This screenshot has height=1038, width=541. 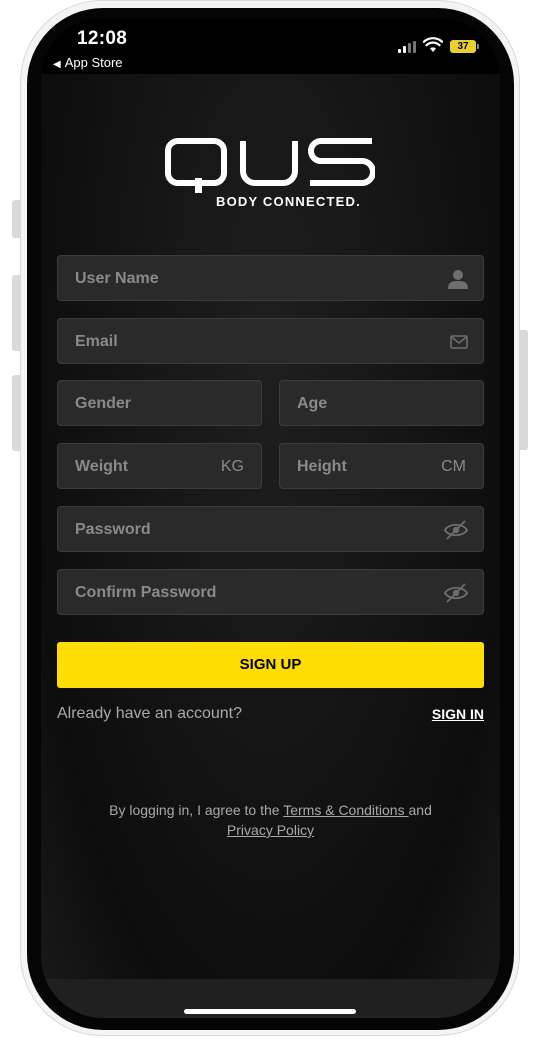 I want to click on back-to-app-store-link: ◀ App Store, so click(x=88, y=62).